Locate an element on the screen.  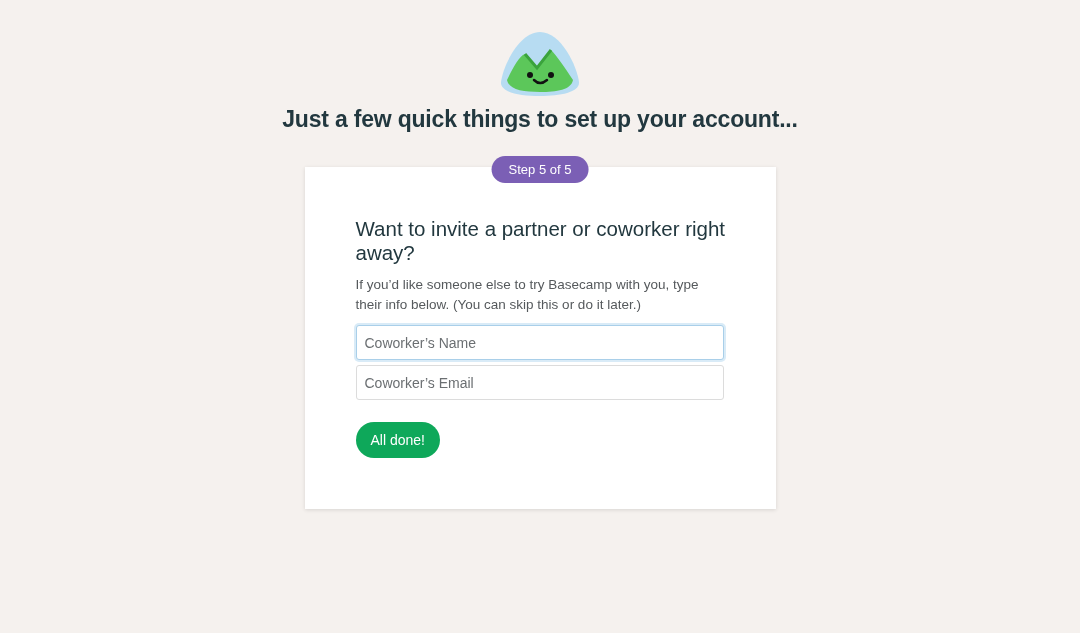
input-field: Coworker’s Name is located at coordinates (539, 342).